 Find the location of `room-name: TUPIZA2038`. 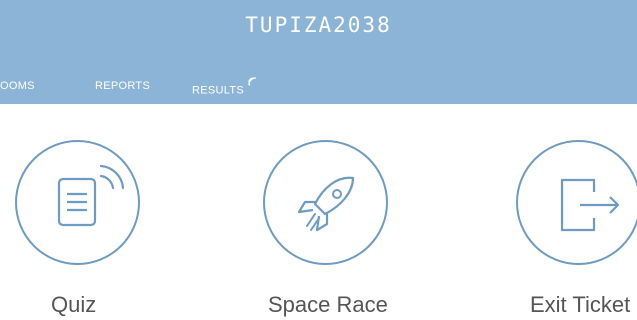

room-name: TUPIZA2038 is located at coordinates (318, 25).